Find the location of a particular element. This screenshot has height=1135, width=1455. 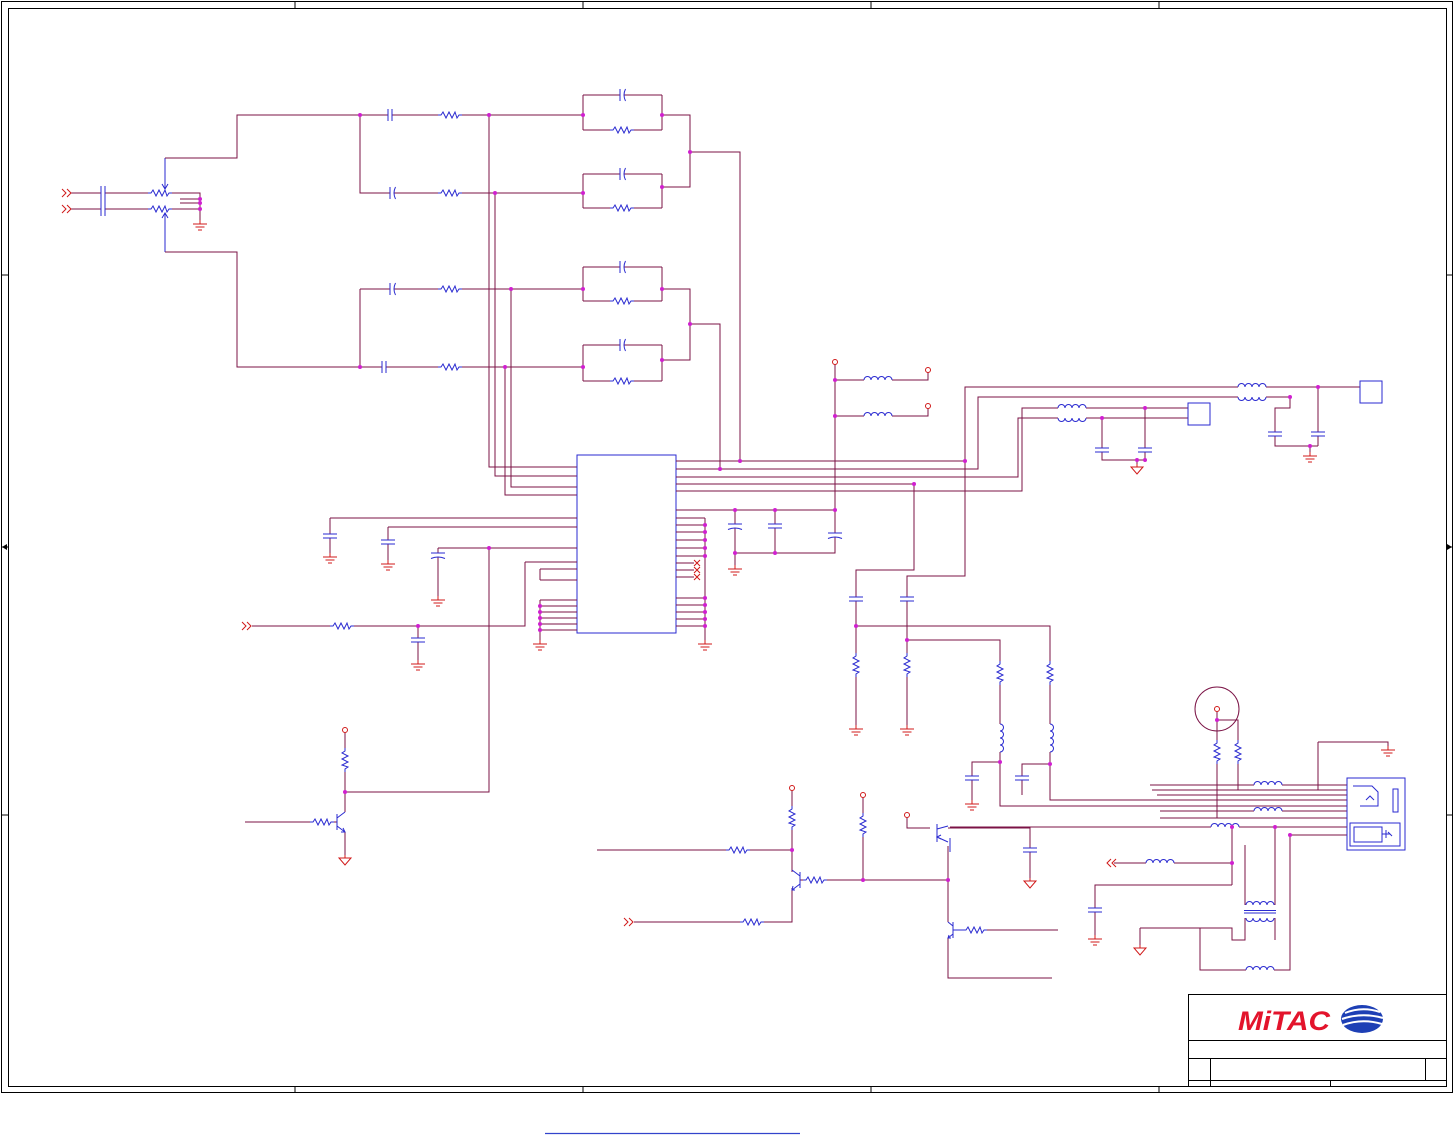

audio-jack-insert is located at coordinates (1368, 834).